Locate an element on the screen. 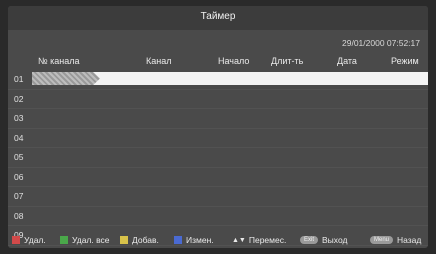 The height and width of the screenshot is (254, 436). legend-move: ▲▼ Перемес. is located at coordinates (259, 240).